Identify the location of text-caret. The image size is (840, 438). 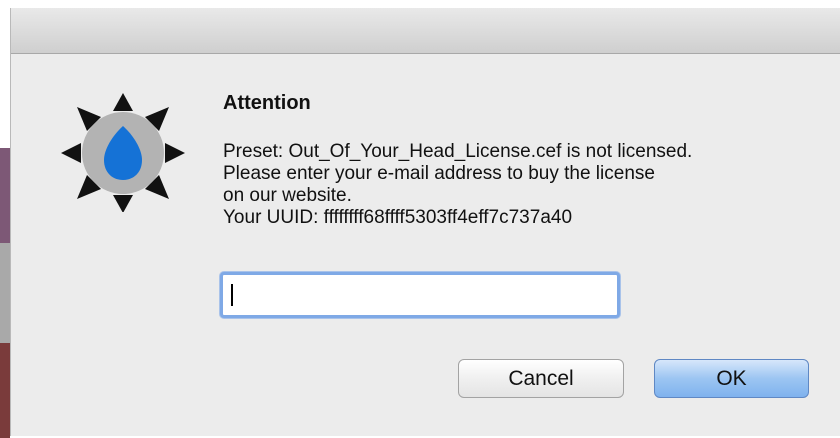
(232, 295).